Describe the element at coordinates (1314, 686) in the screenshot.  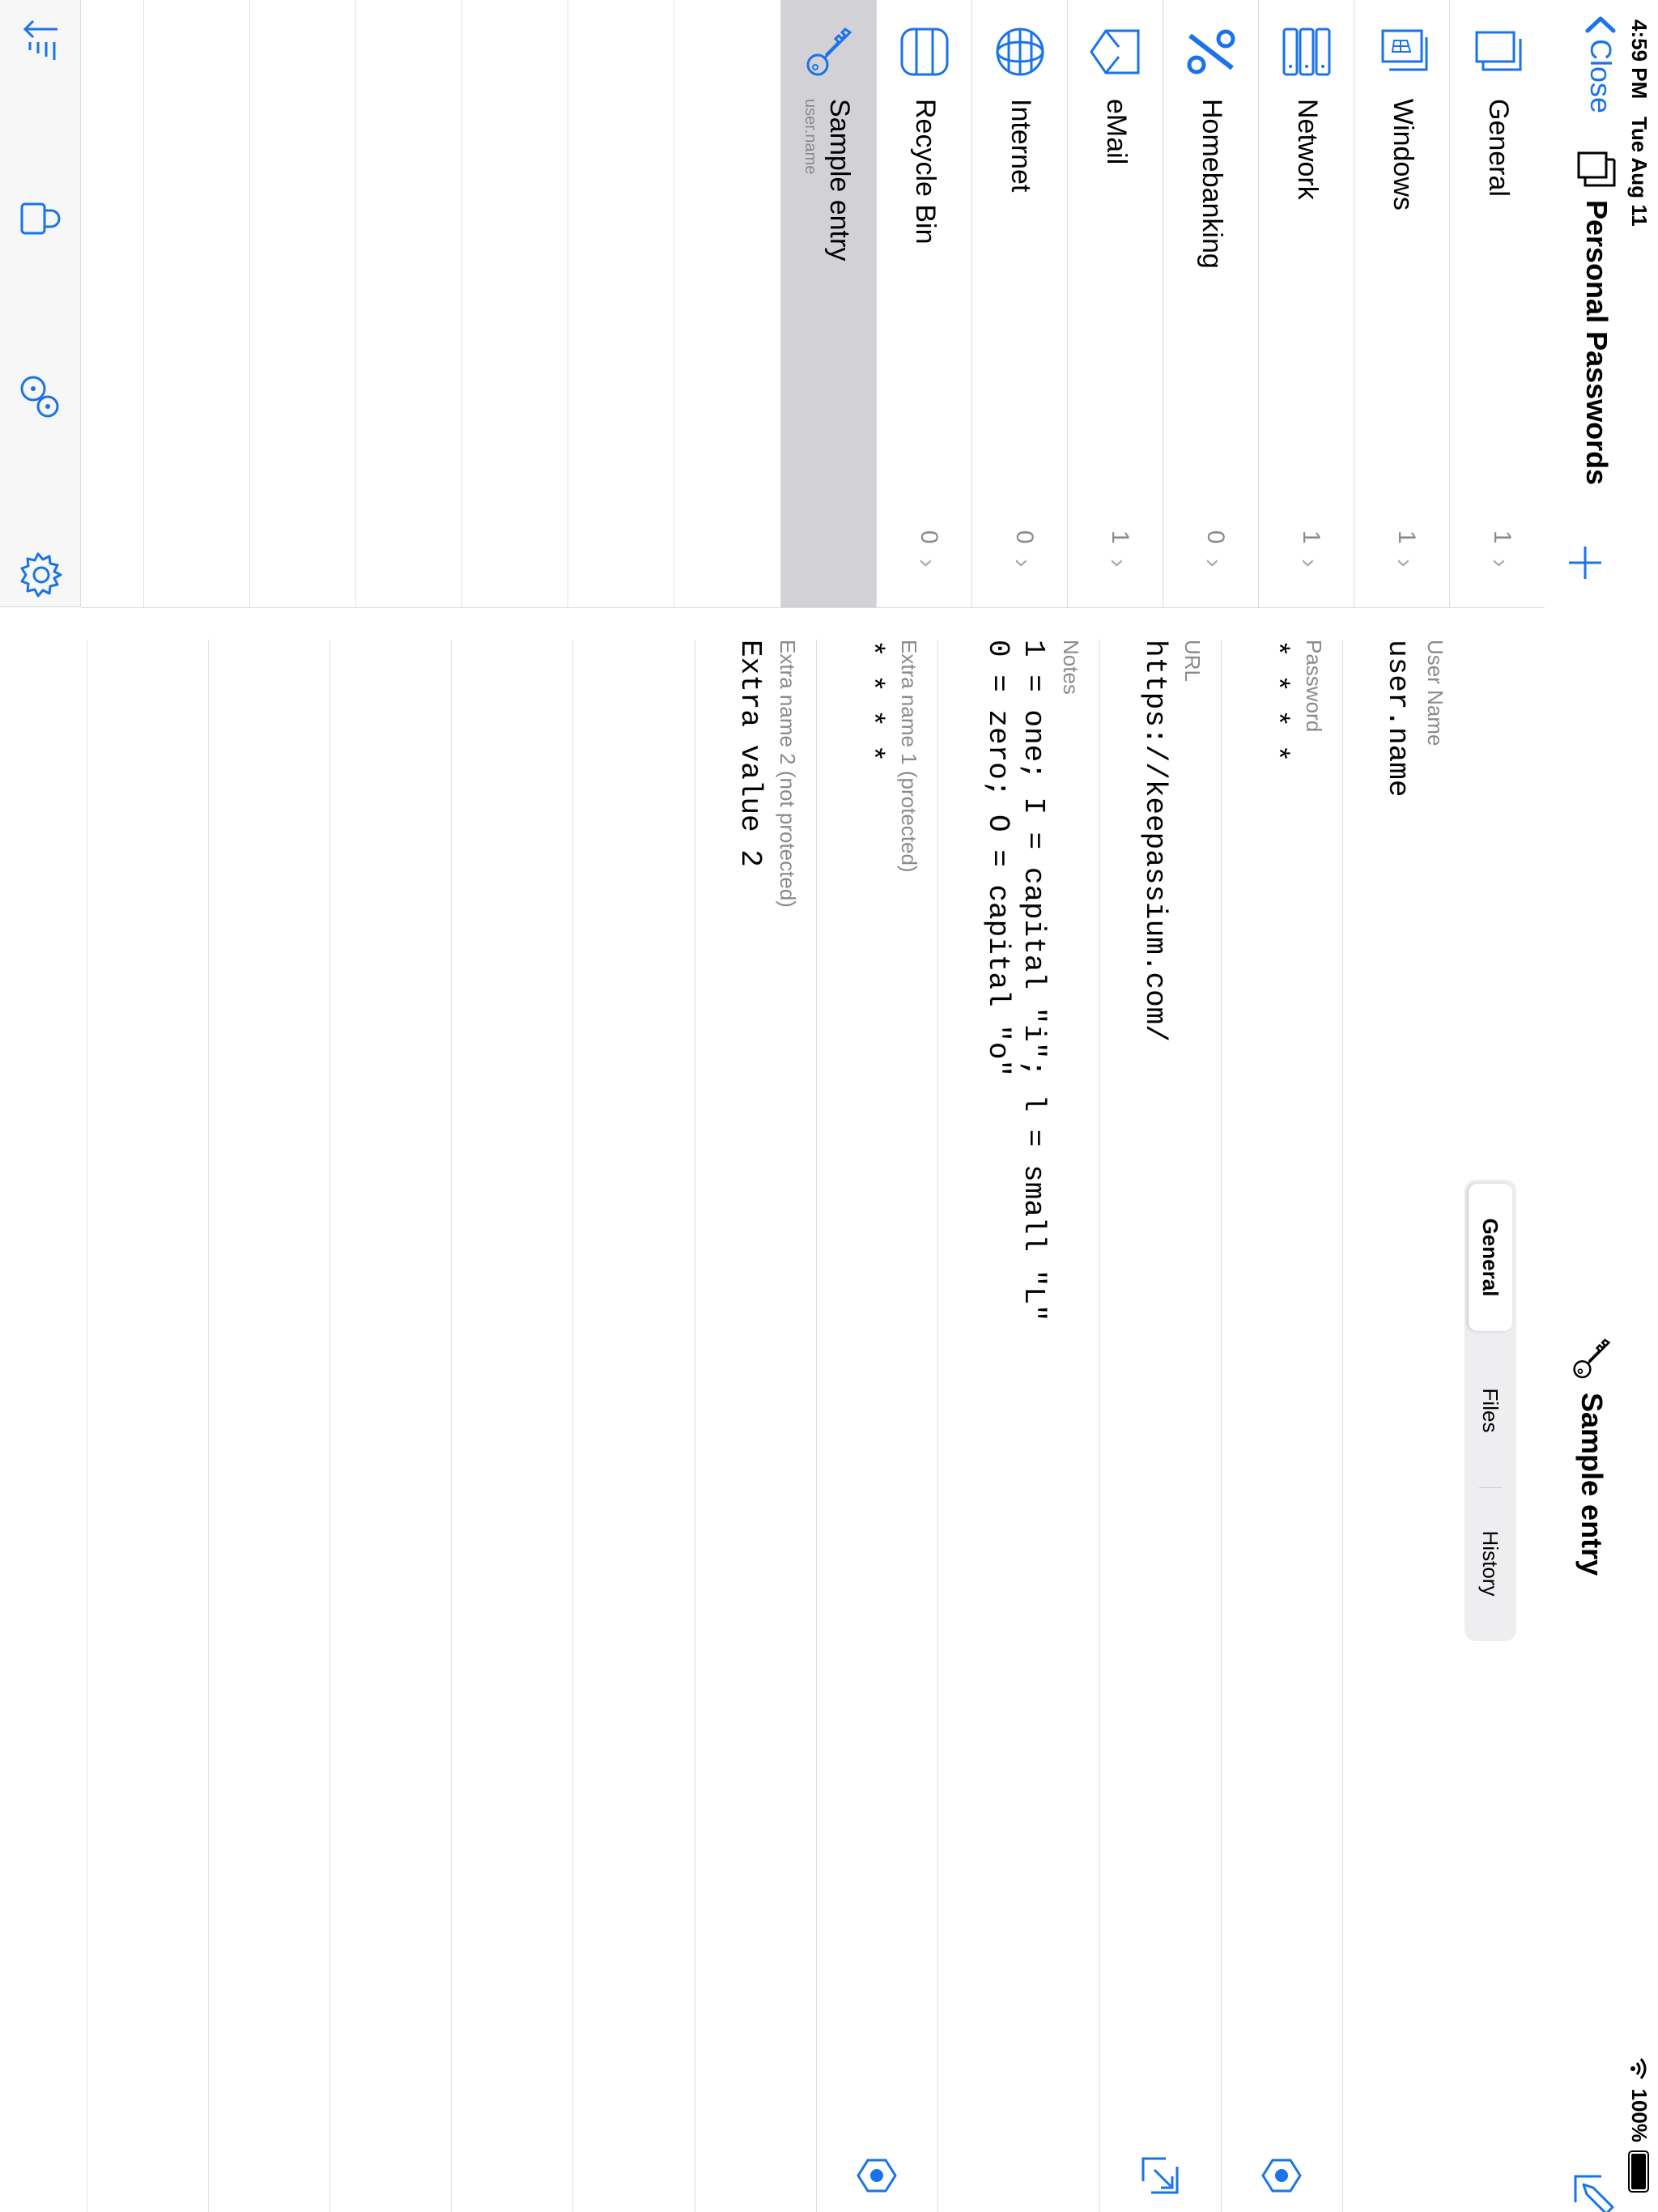
I see `field-name: Password` at that location.